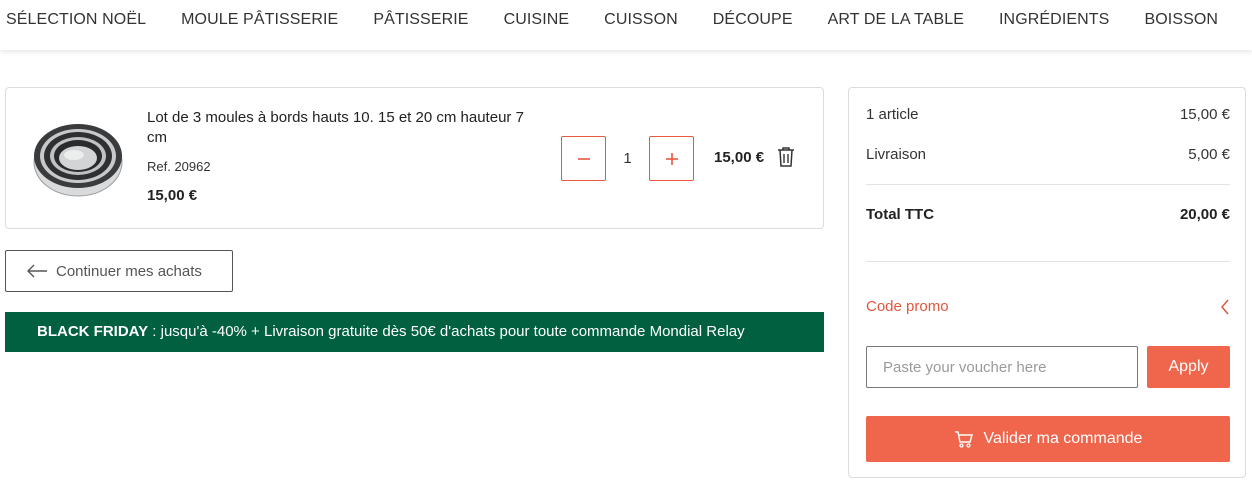 The width and height of the screenshot is (1252, 485). What do you see at coordinates (1048, 154) in the screenshot?
I see `summary-shipping-row: Livraison 5,00 €` at bounding box center [1048, 154].